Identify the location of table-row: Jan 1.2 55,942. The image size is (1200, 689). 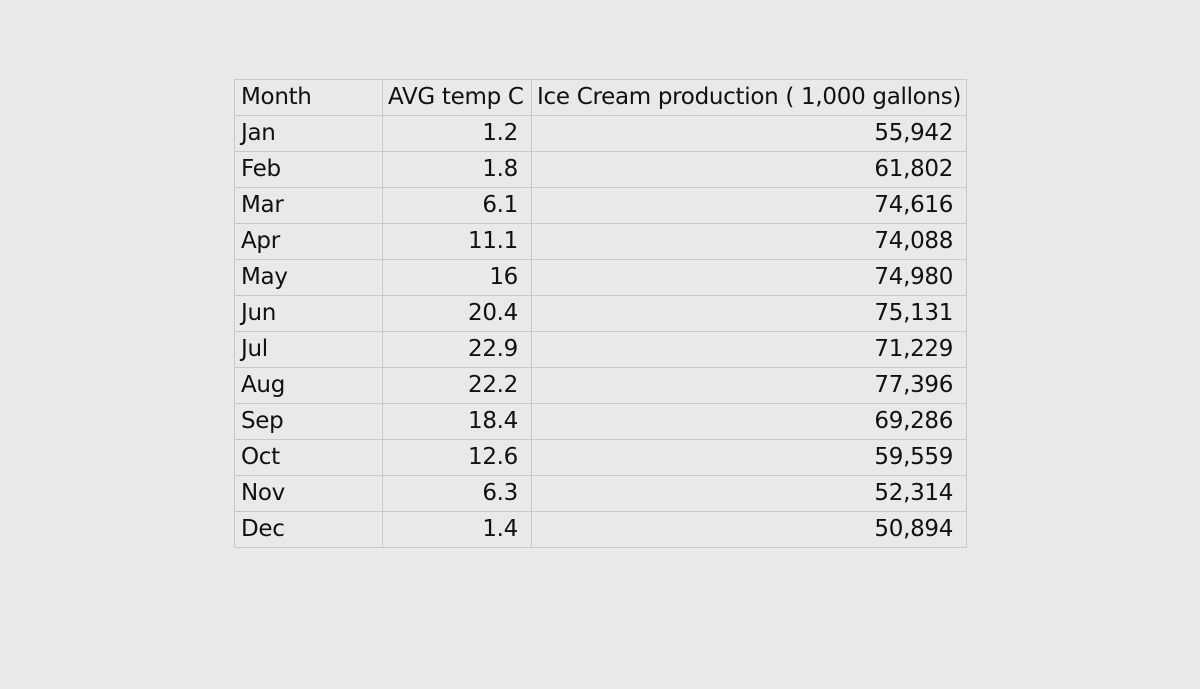
(601, 133).